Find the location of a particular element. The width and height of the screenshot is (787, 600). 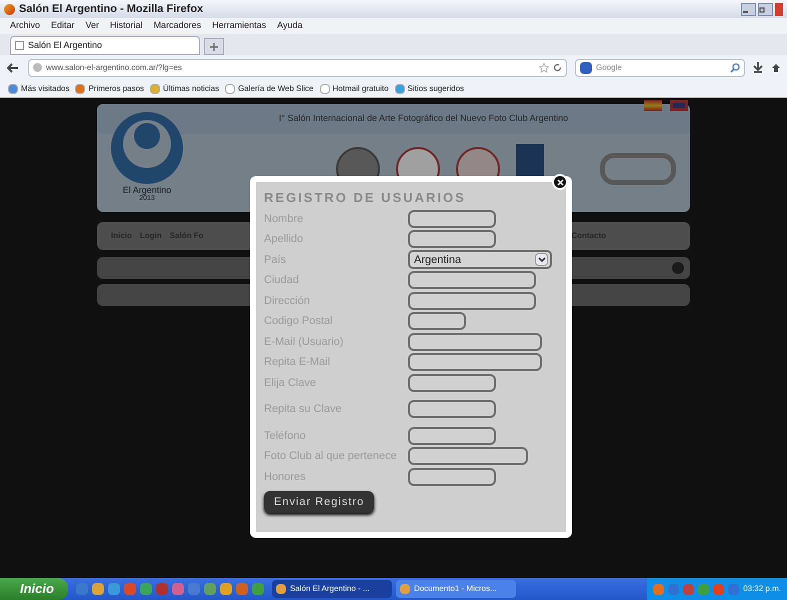

search-field: Google is located at coordinates (660, 67).